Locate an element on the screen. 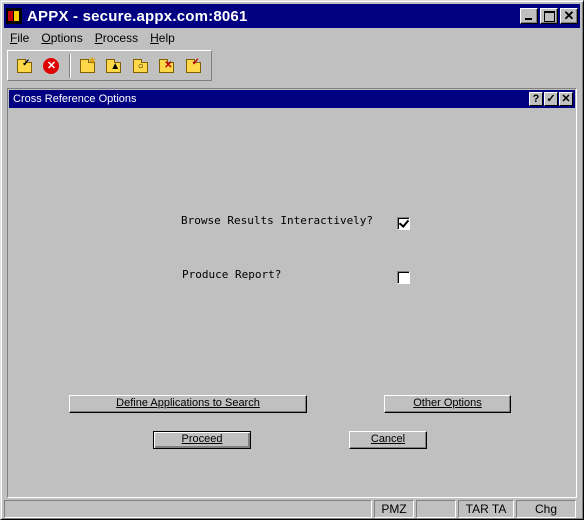  menu-bar: File Options Process Help is located at coordinates (92, 38).